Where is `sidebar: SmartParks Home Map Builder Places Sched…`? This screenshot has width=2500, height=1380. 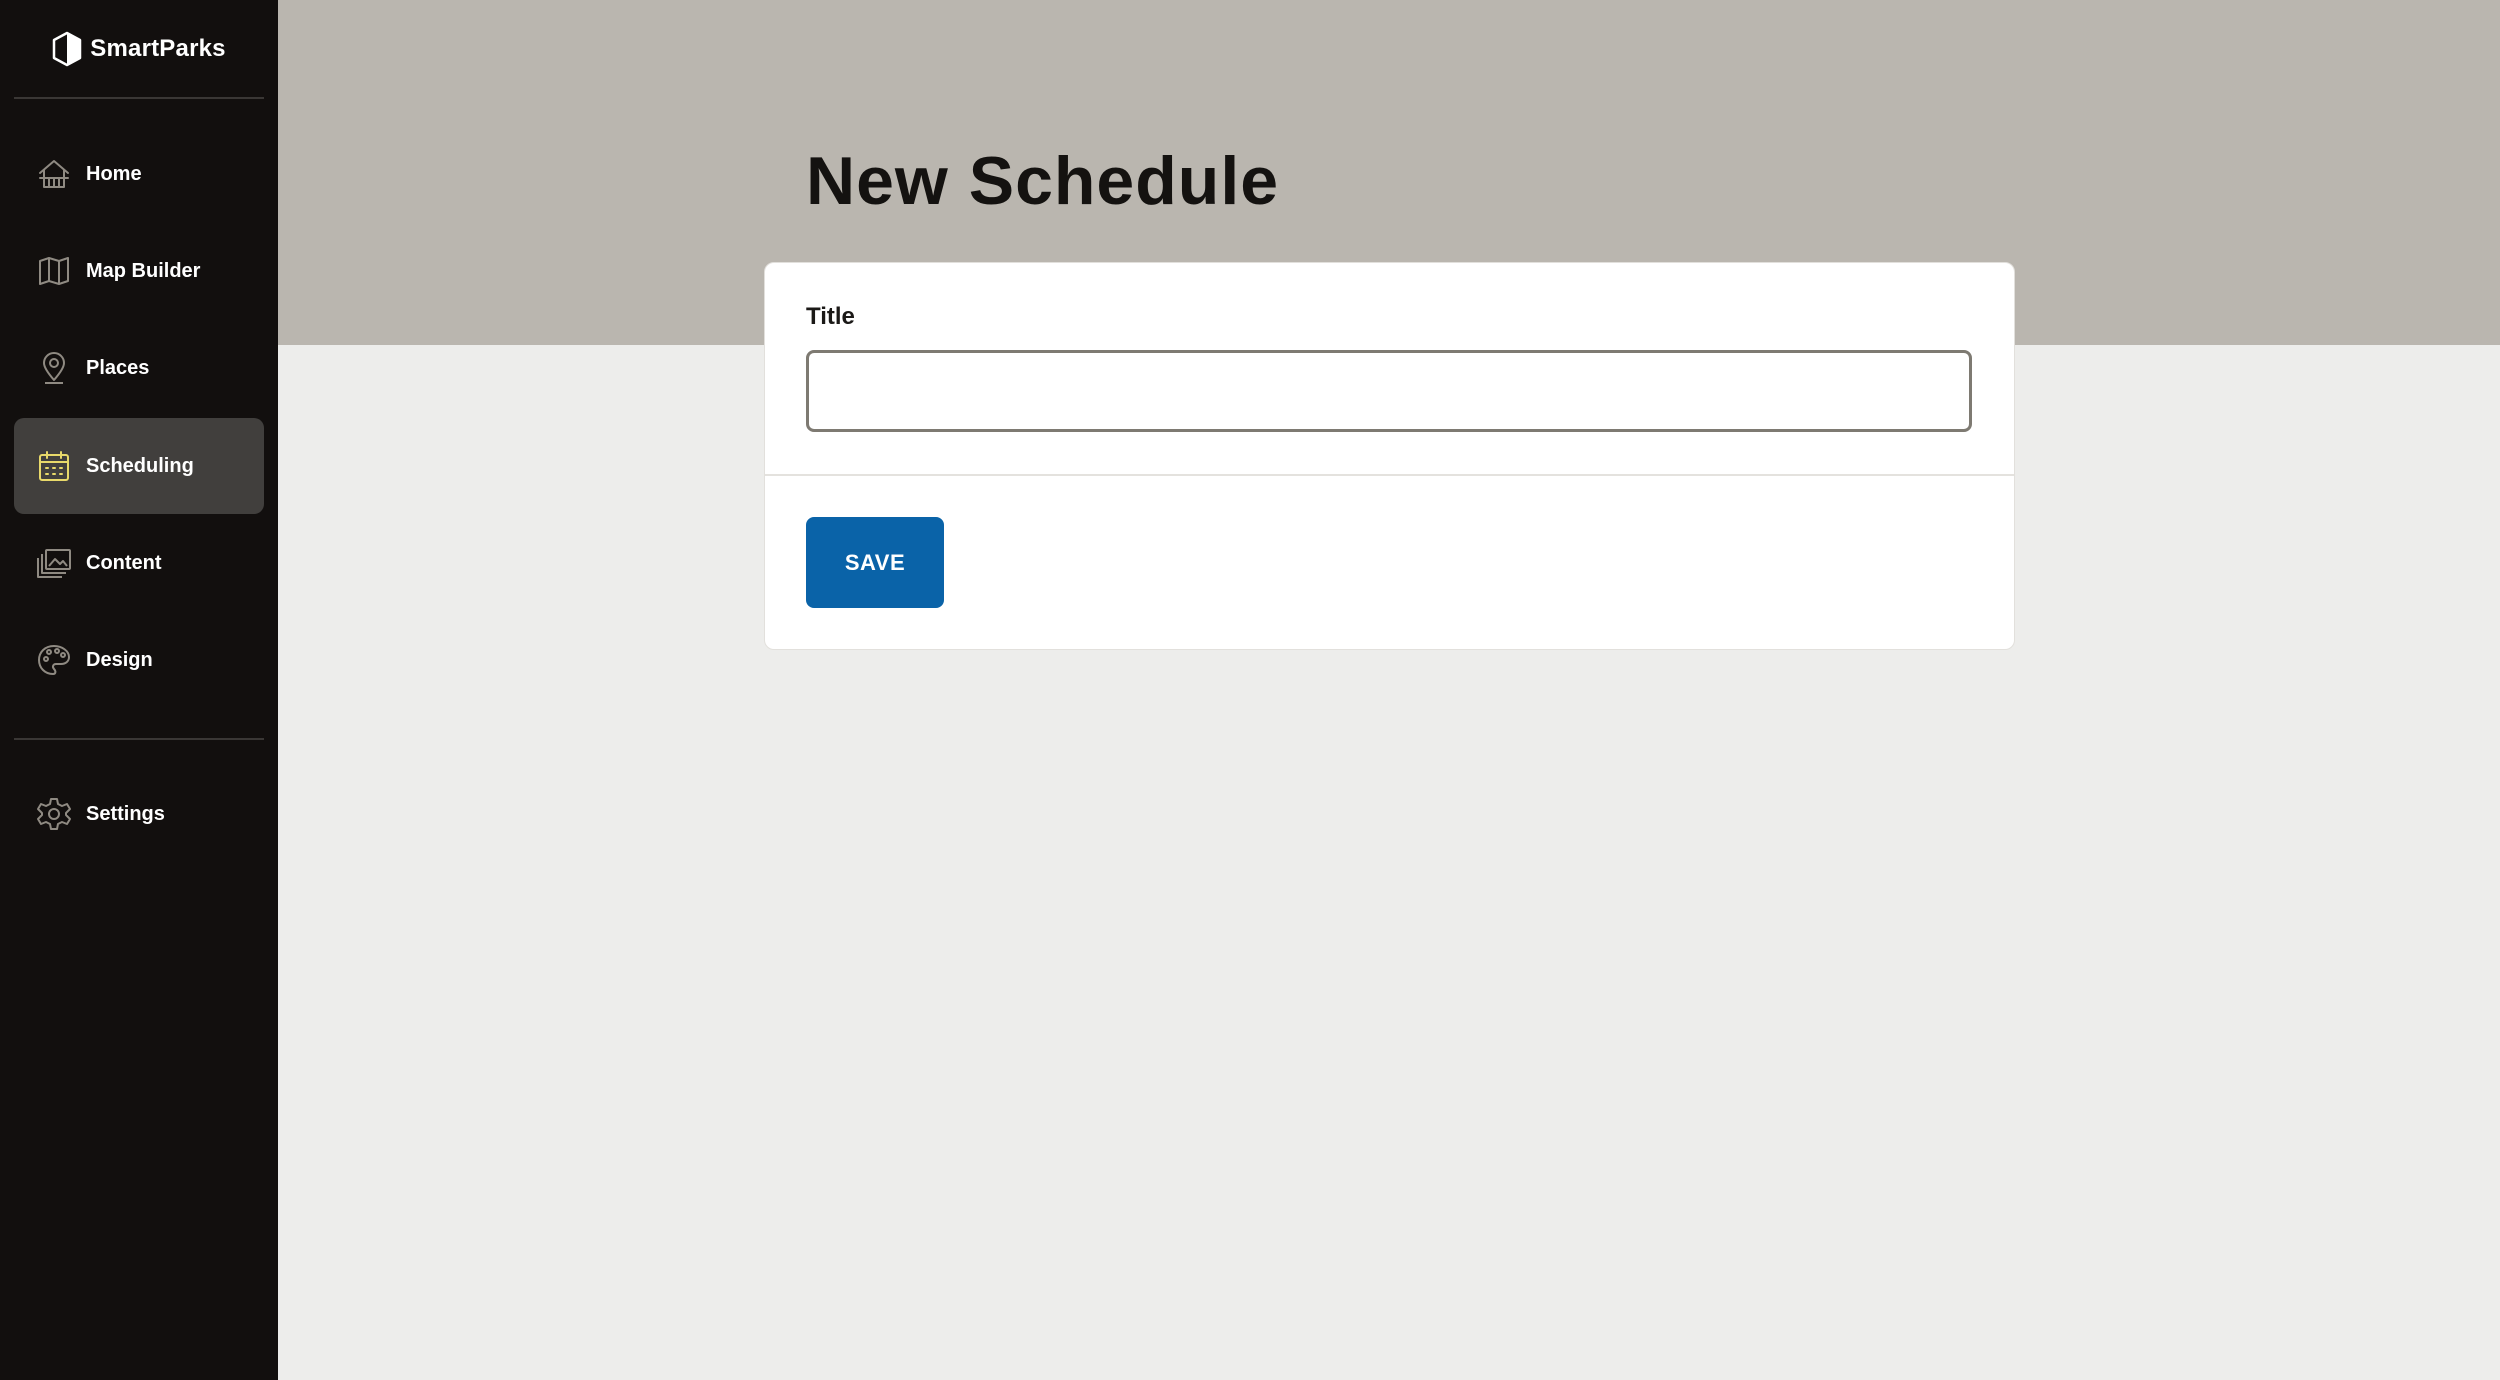
sidebar: SmartParks Home Map Builder Places Sched… is located at coordinates (139, 690).